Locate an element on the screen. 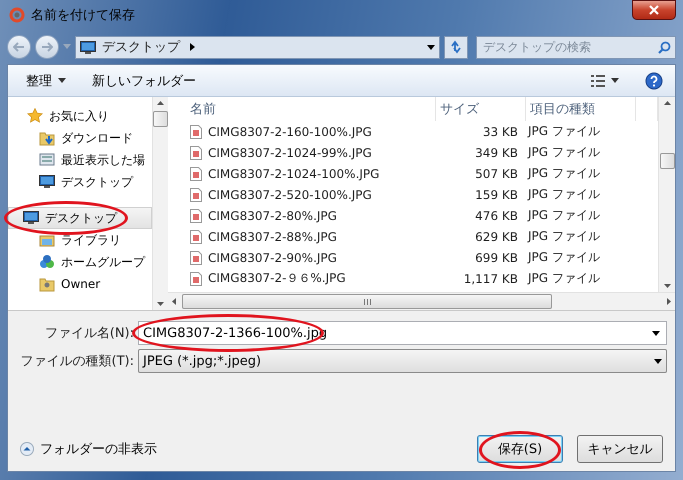 The width and height of the screenshot is (683, 480). hide-folders-button: フォルダーの非表示 is located at coordinates (88, 449).